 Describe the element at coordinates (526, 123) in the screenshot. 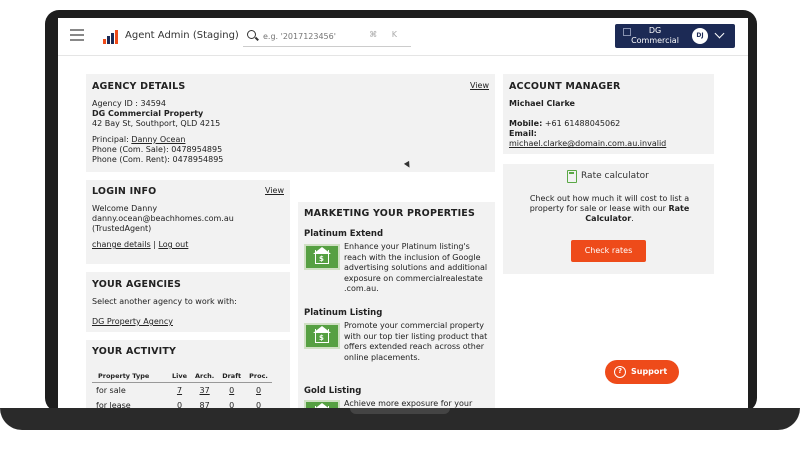

I see `mobile-label: Mobile:` at that location.